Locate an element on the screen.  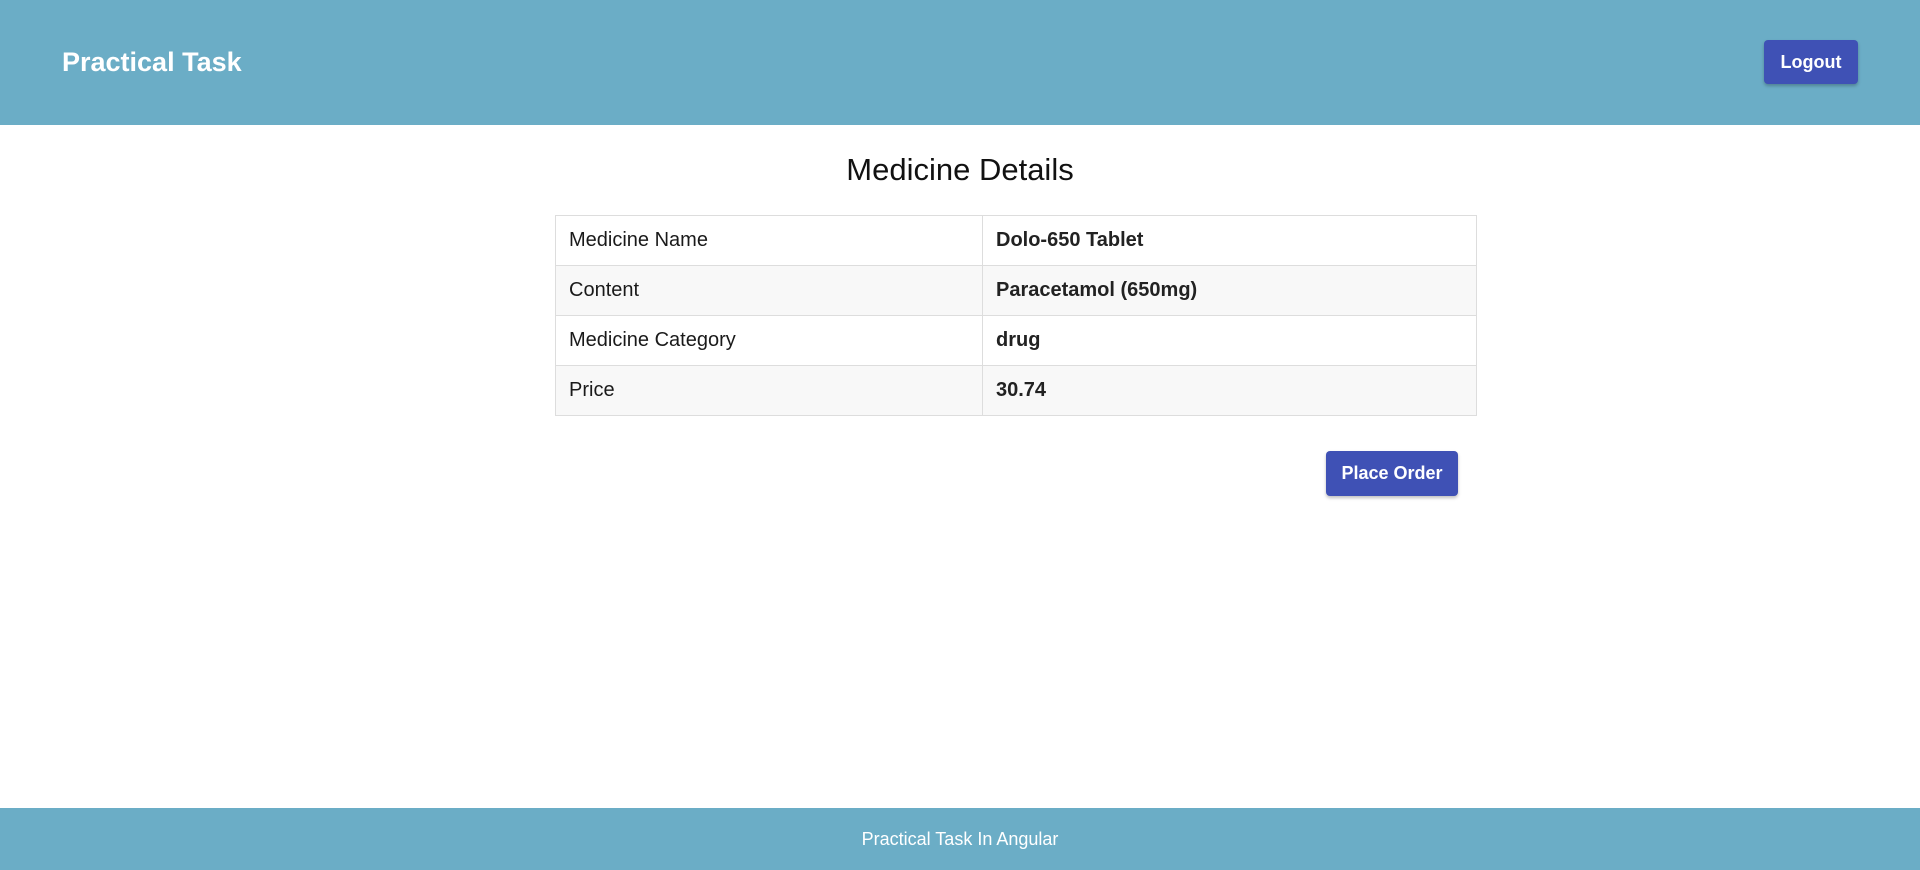
row-value: drug is located at coordinates (1229, 340).